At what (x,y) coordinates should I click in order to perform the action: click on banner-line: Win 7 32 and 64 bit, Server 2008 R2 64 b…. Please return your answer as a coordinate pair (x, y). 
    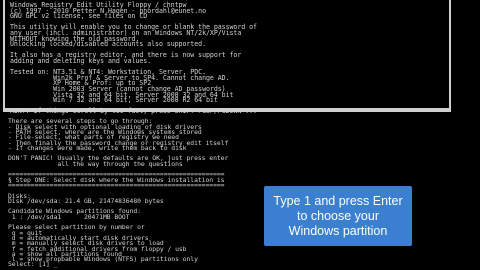
    Looking at the image, I should click on (114, 100).